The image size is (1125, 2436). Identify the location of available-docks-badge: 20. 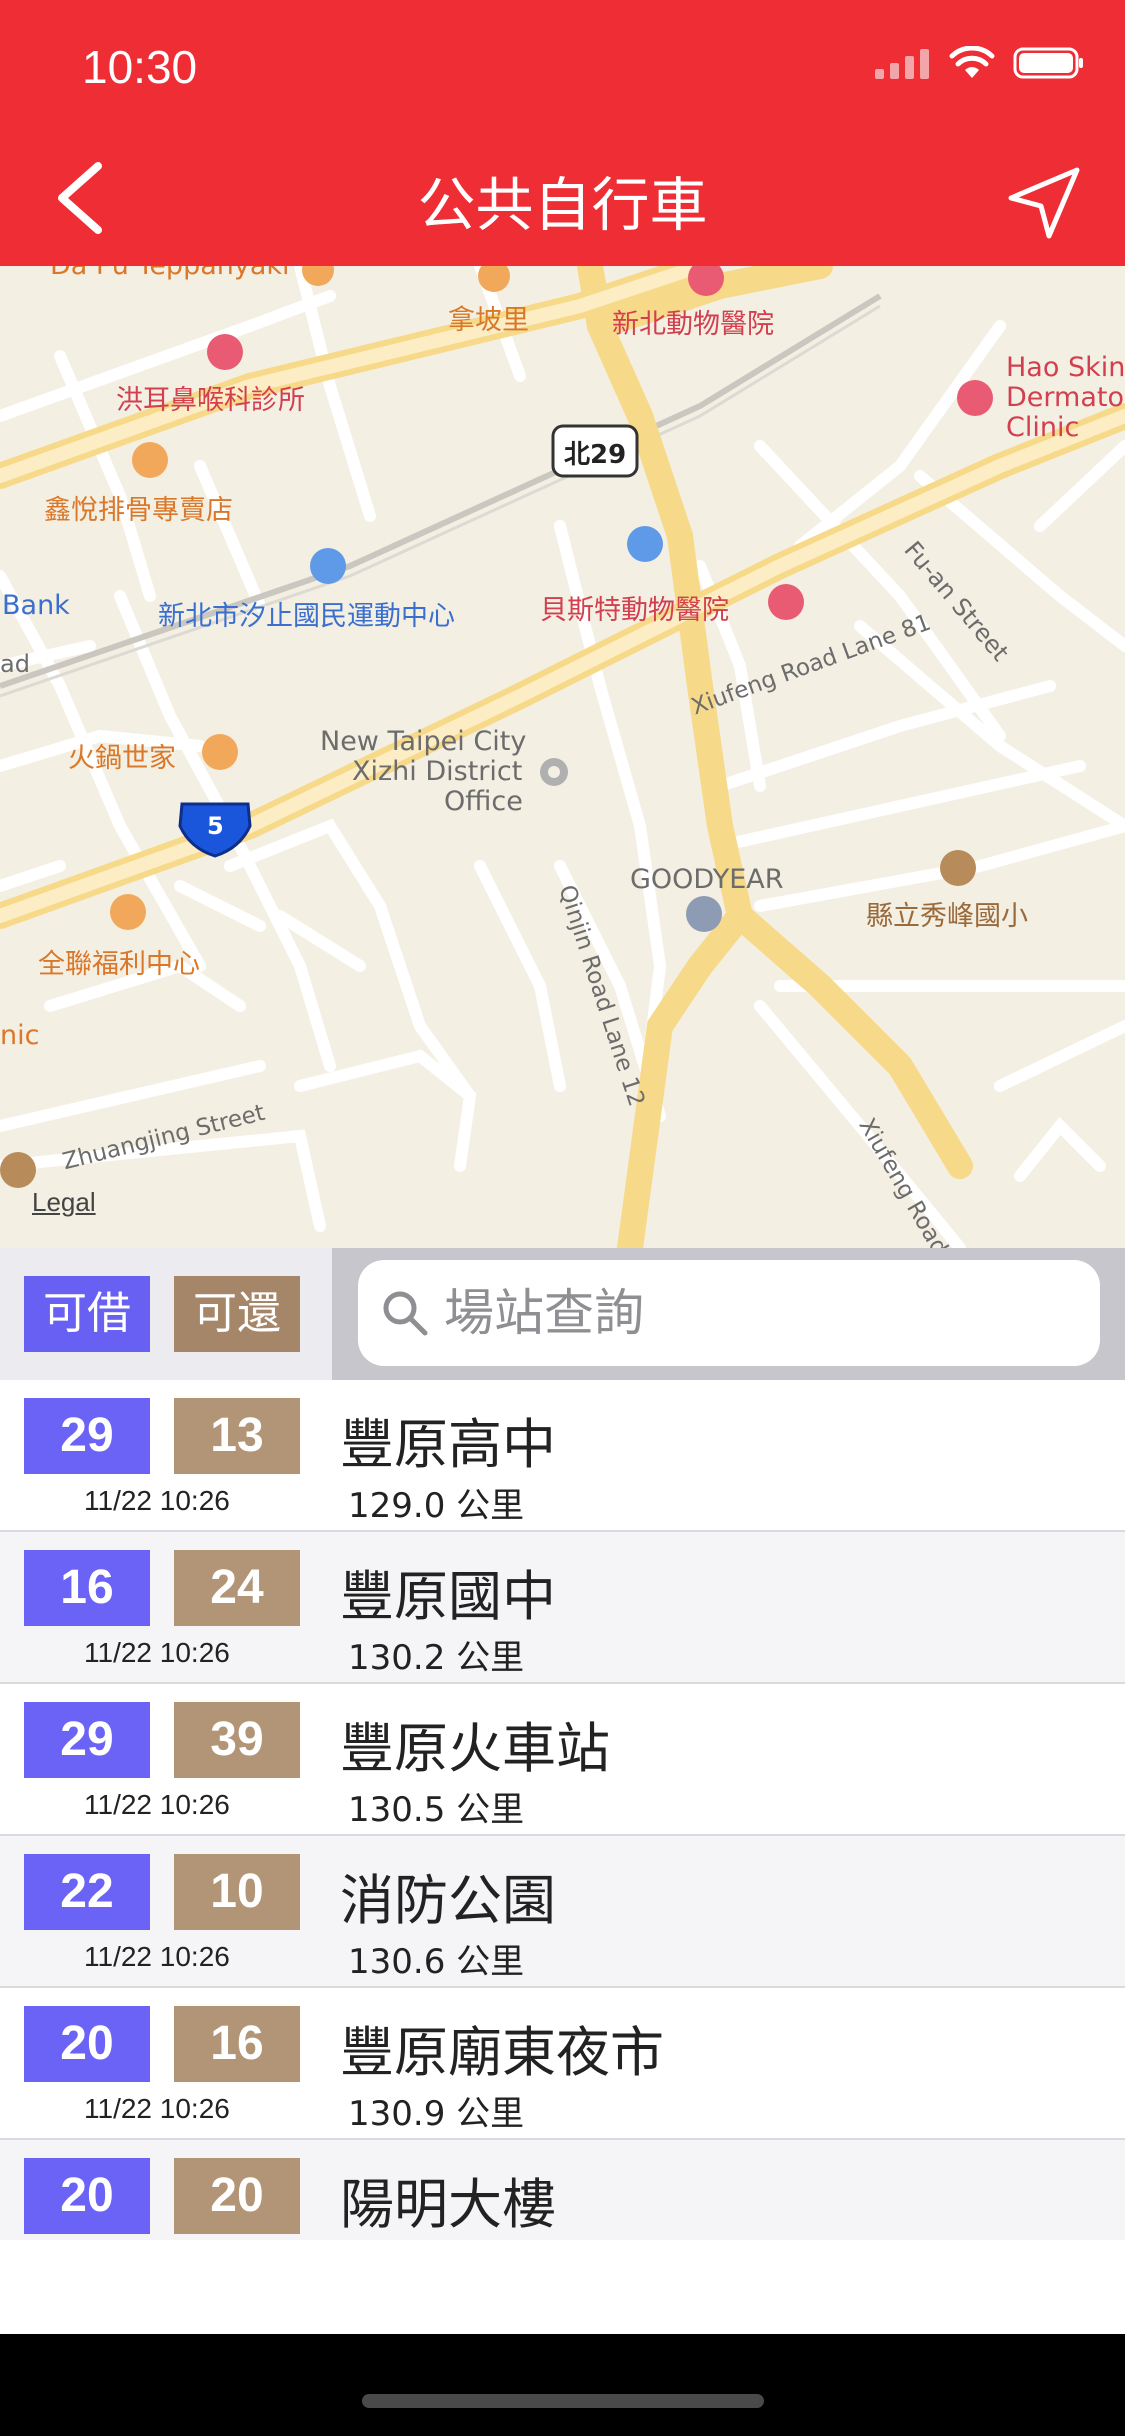
(237, 2196).